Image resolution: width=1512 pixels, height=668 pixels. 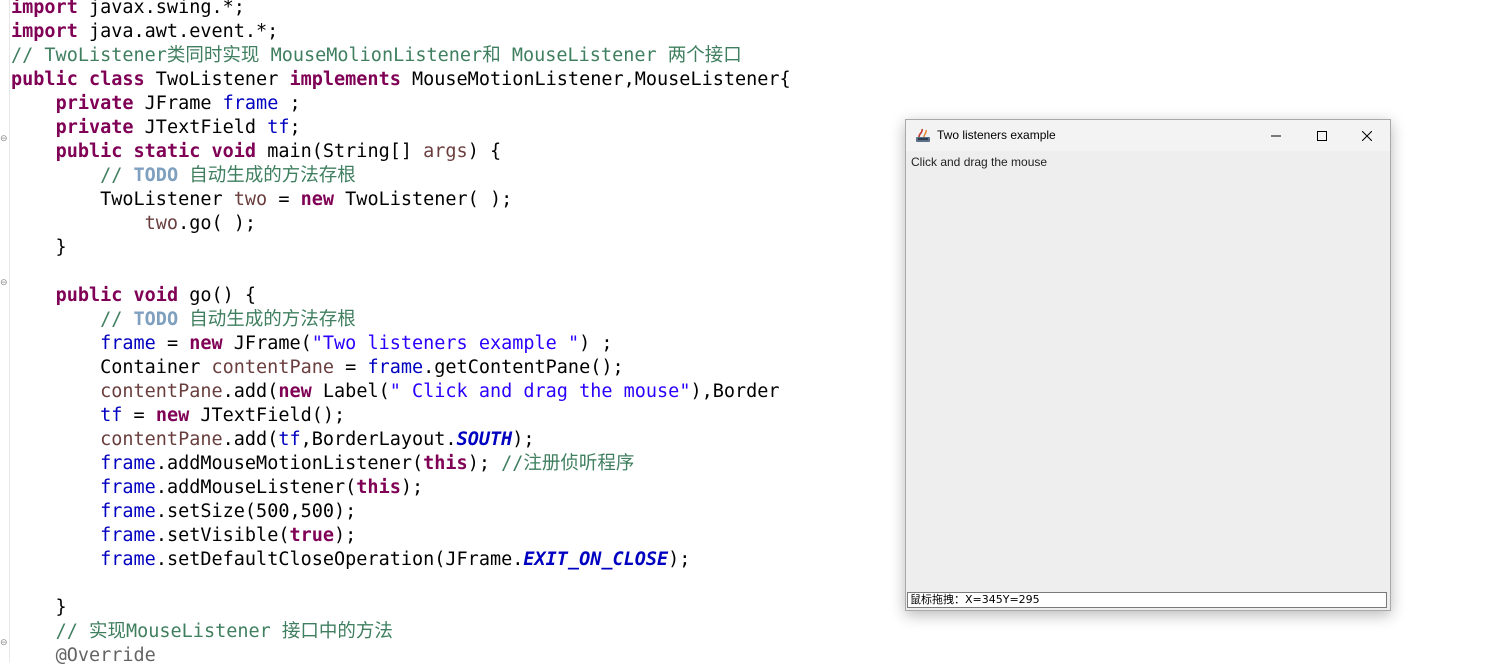 What do you see at coordinates (133, 224) in the screenshot?
I see `code-line: two.go( );` at bounding box center [133, 224].